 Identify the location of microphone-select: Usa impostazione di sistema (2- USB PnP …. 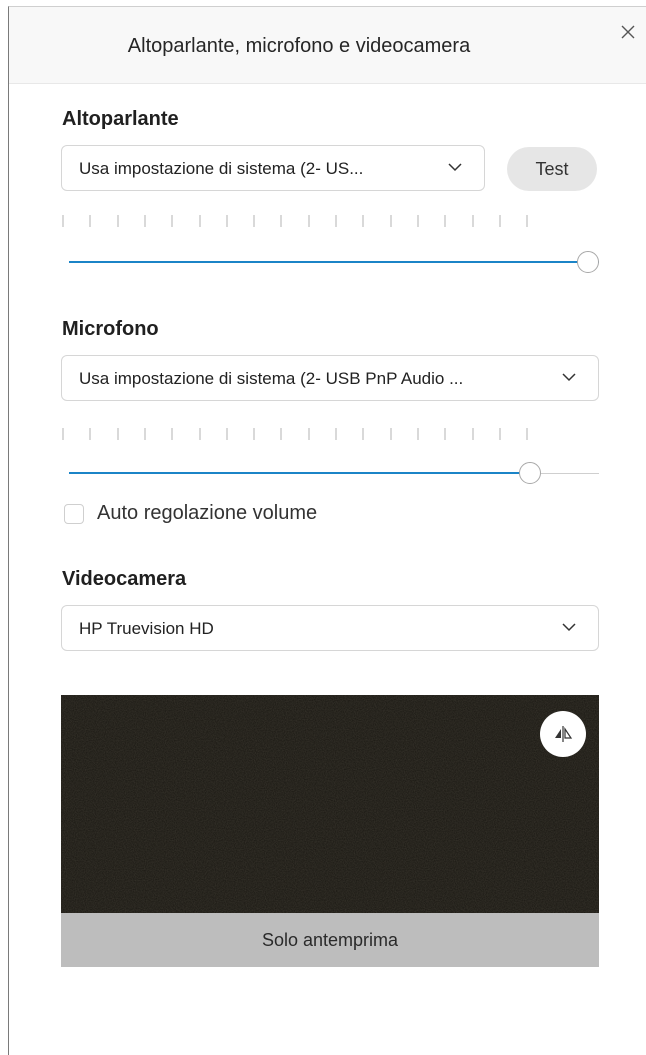
(330, 378).